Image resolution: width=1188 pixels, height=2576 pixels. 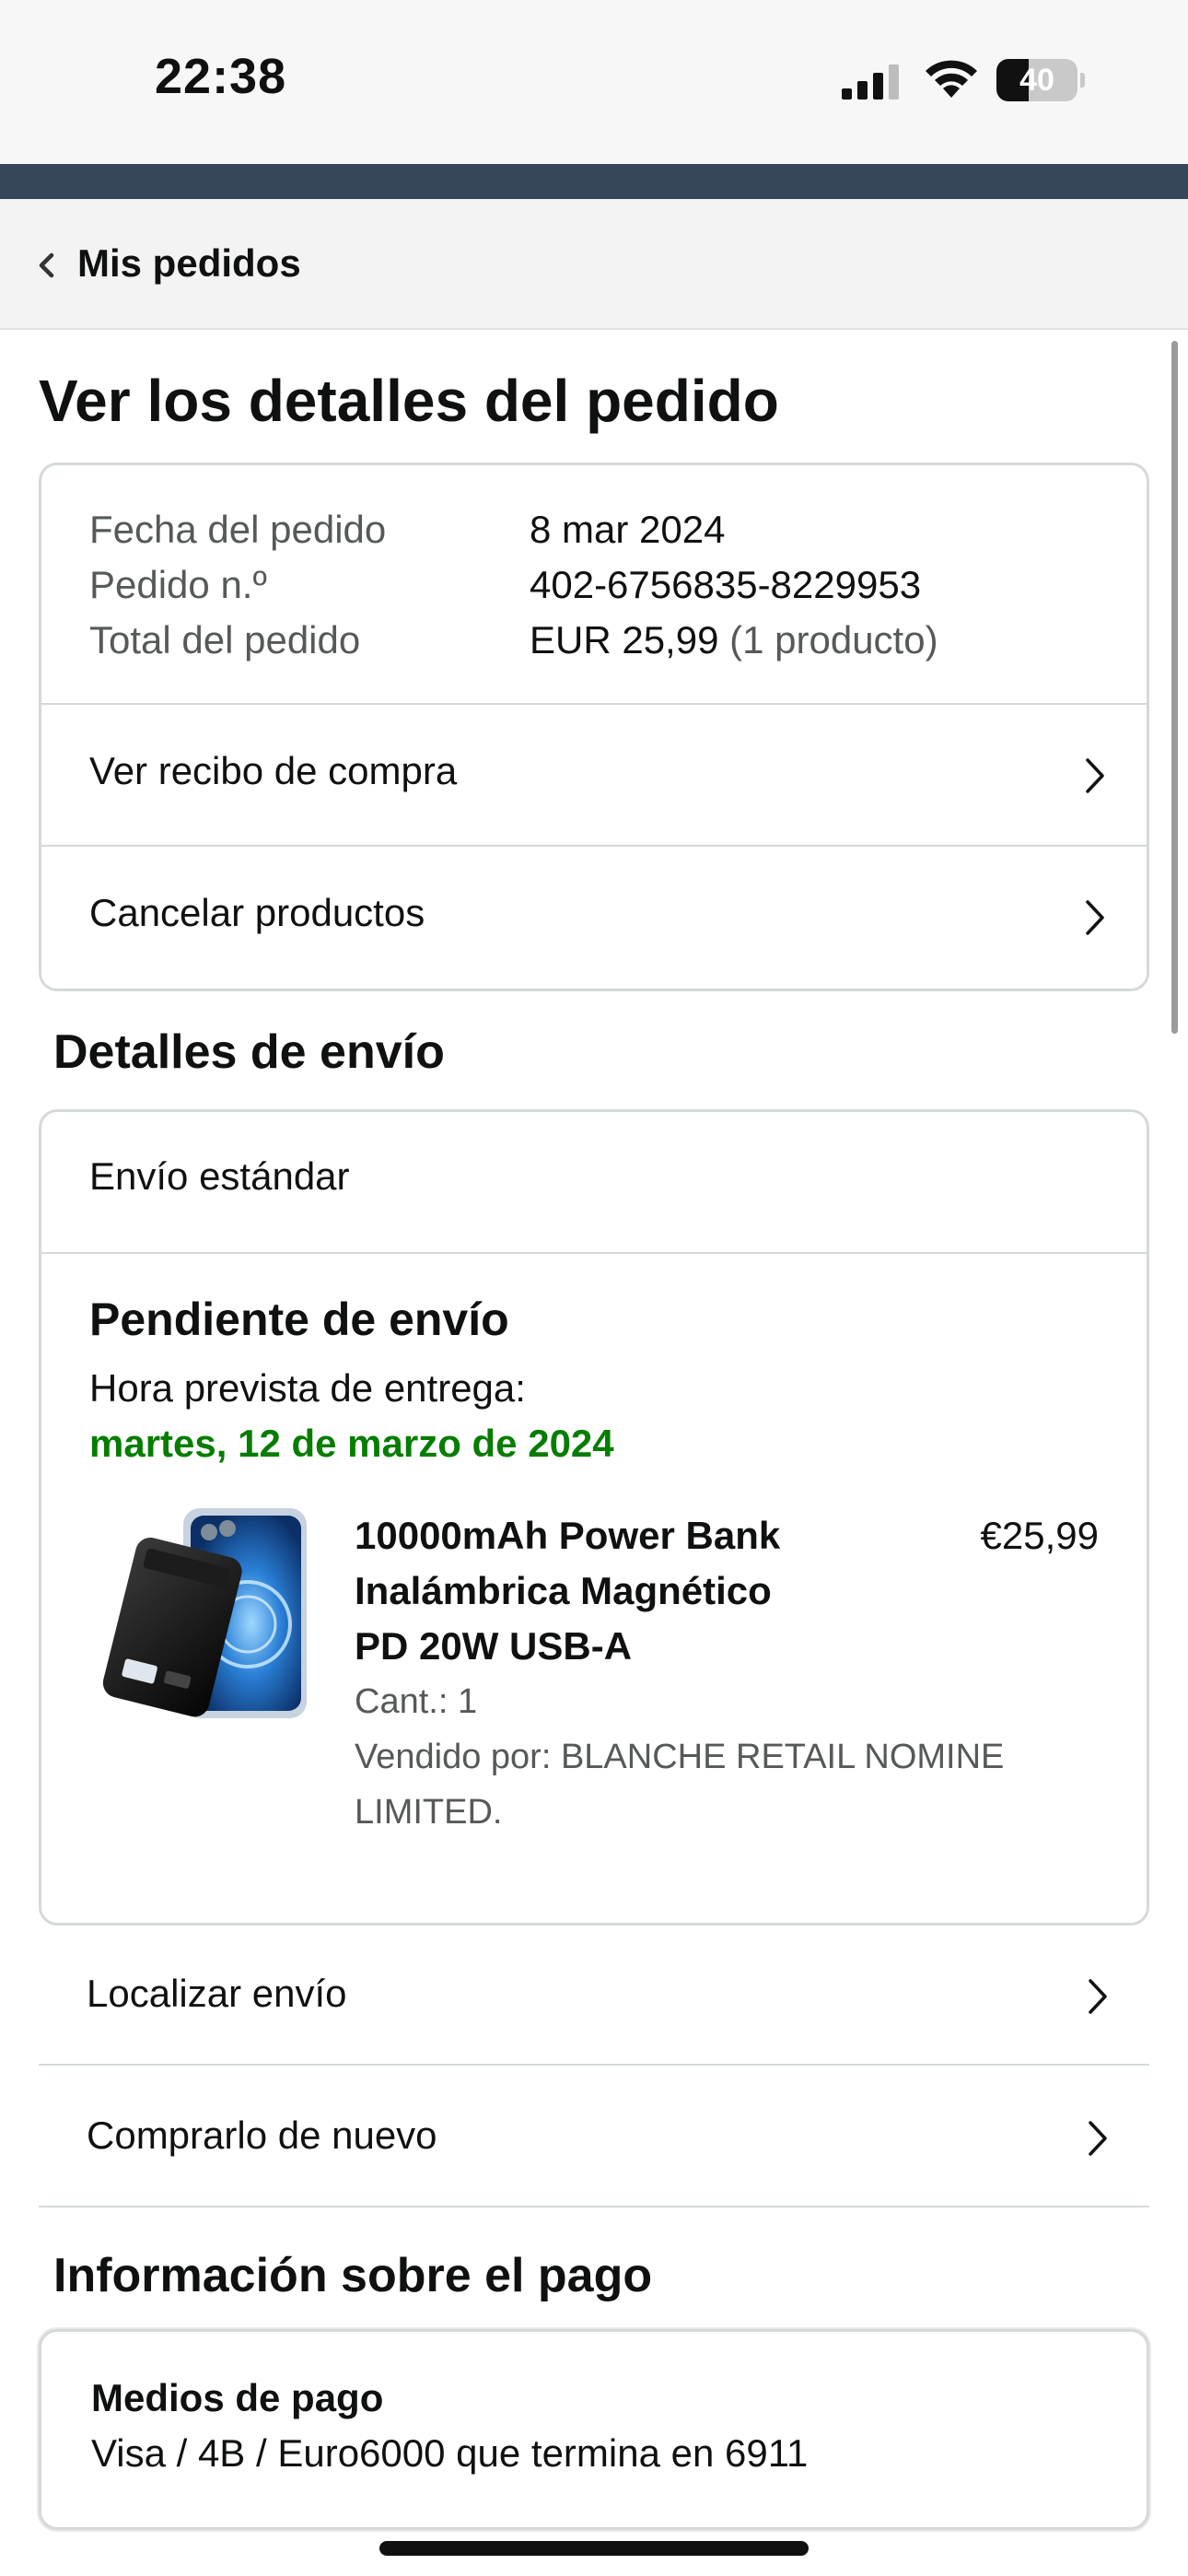 What do you see at coordinates (225, 640) in the screenshot?
I see `order-total-label: Total del pedido` at bounding box center [225, 640].